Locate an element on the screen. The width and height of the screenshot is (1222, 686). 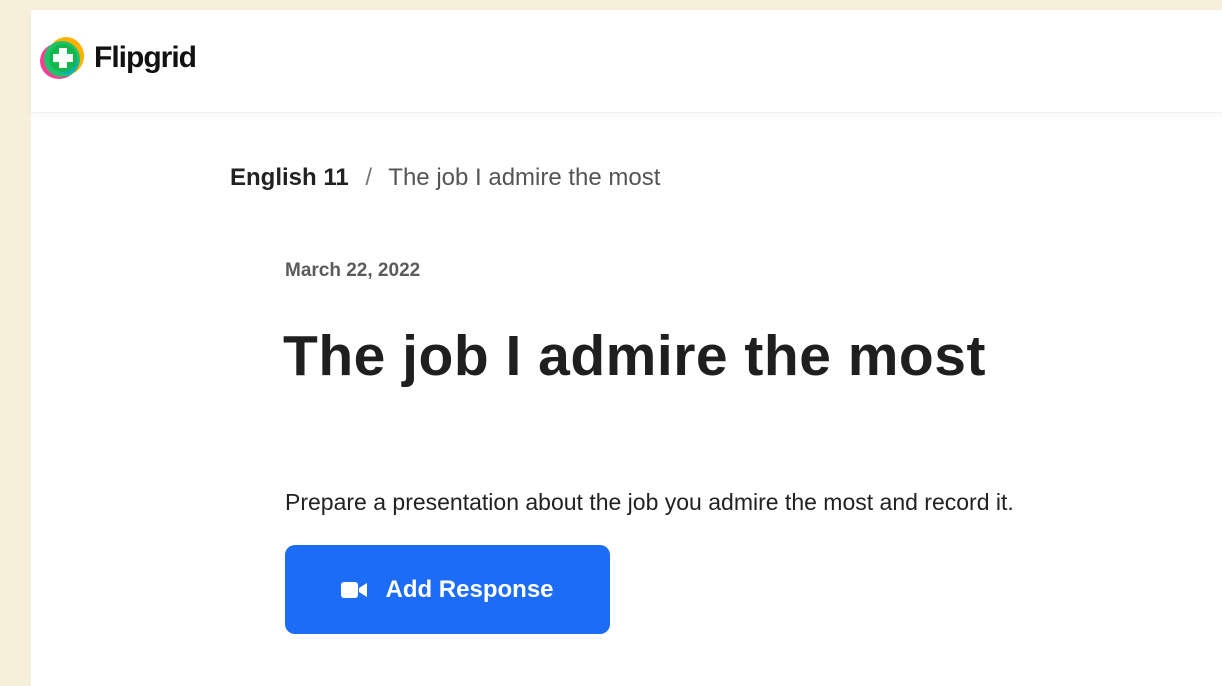
add-response-button: Add Response is located at coordinates (447, 589).